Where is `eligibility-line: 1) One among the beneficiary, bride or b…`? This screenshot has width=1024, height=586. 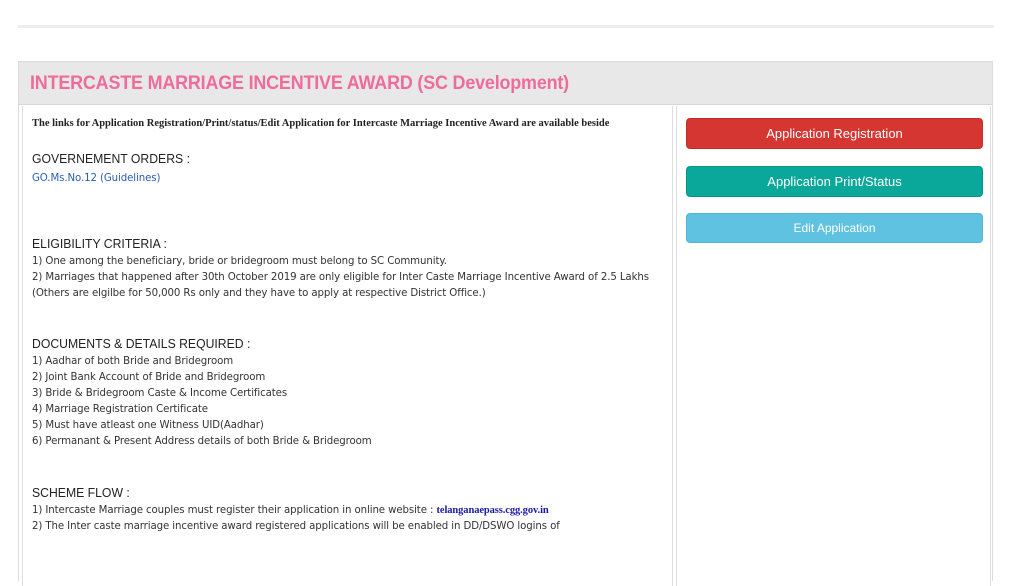 eligibility-line: 1) One among the beneficiary, bride or b… is located at coordinates (239, 261).